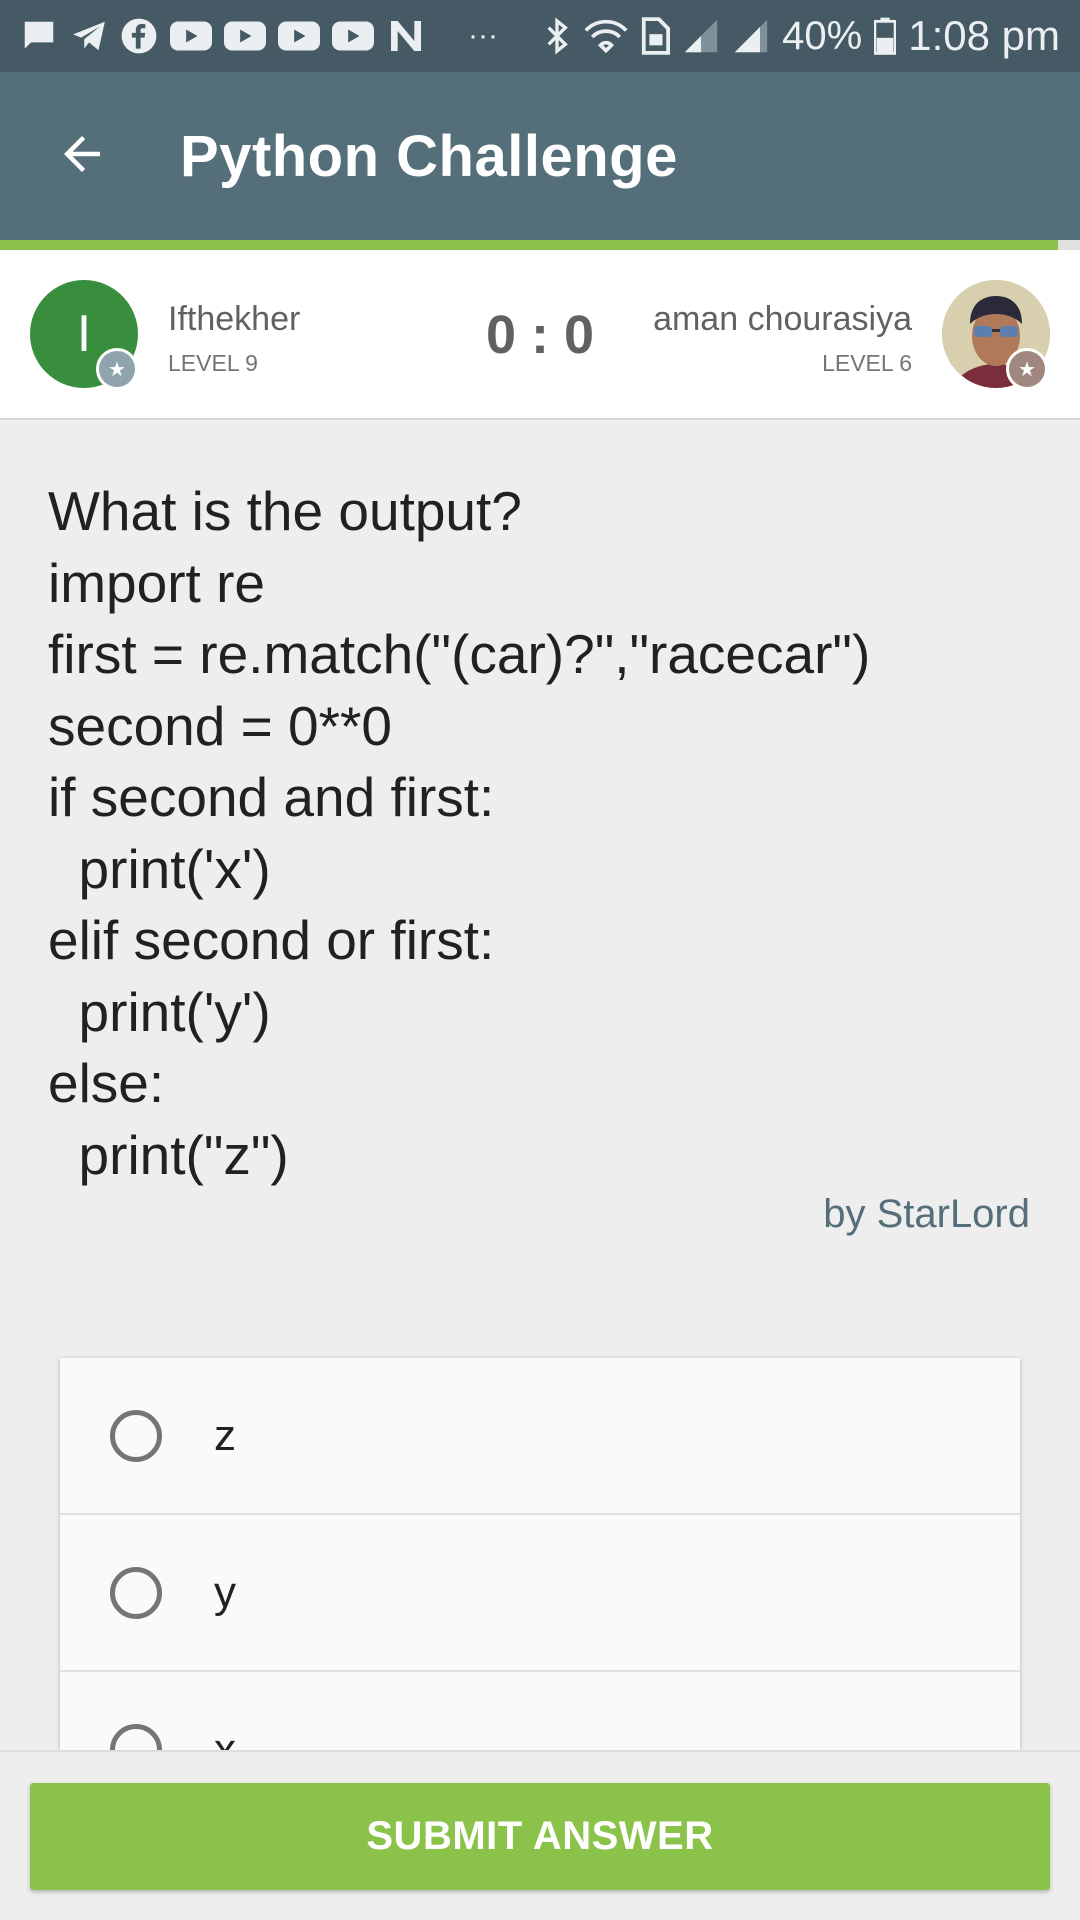 The height and width of the screenshot is (1920, 1080). I want to click on answer-option-label: x, so click(225, 1737).